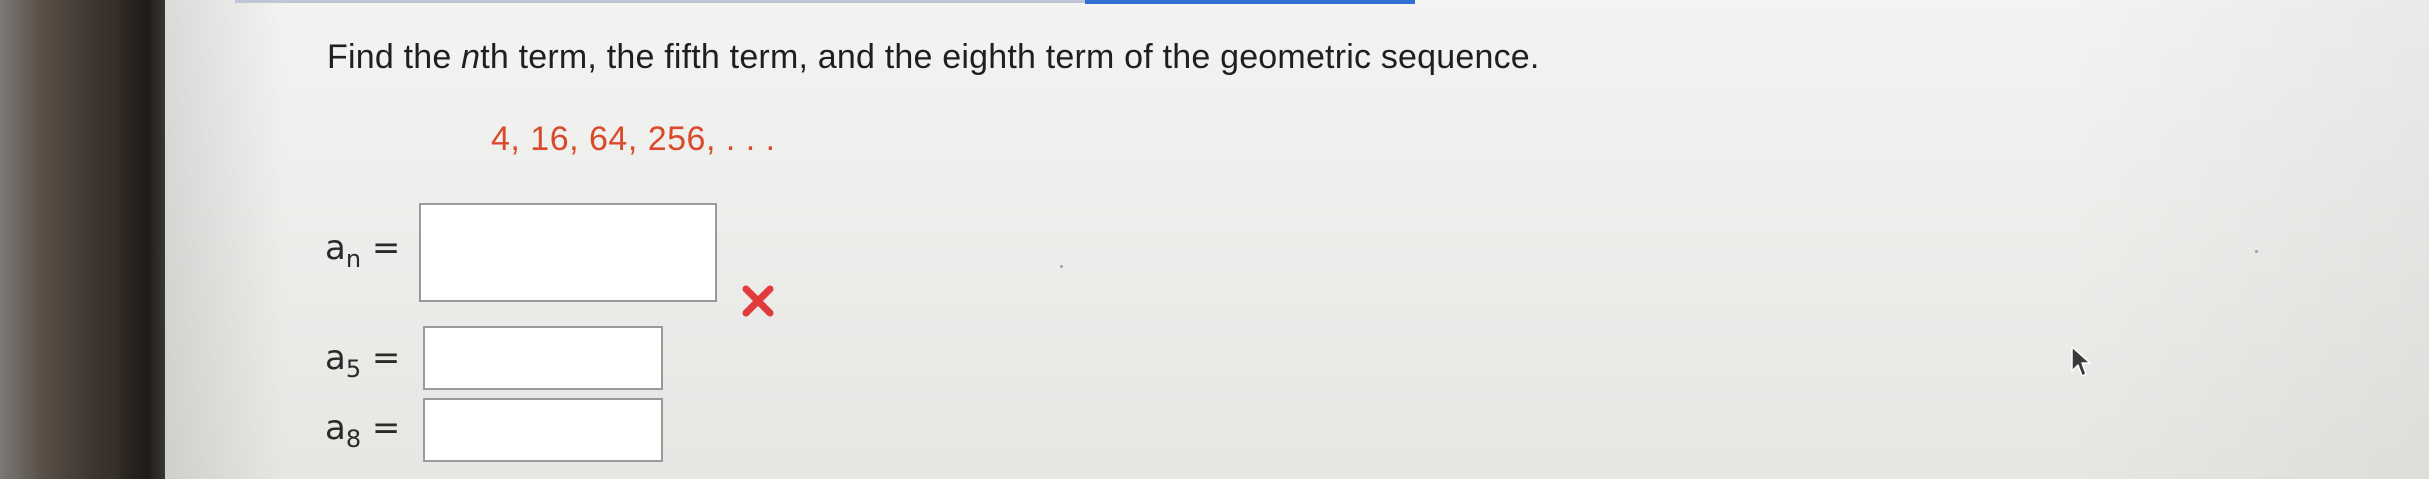 The height and width of the screenshot is (479, 2429). What do you see at coordinates (1250, 2) in the screenshot?
I see `top-accent-bar` at bounding box center [1250, 2].